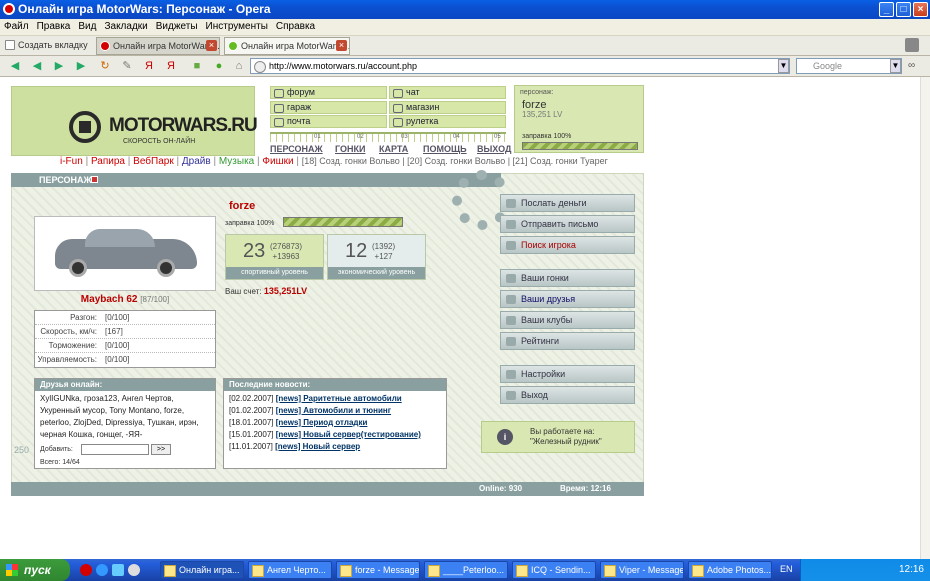 This screenshot has width=930, height=581. Describe the element at coordinates (783, 66) in the screenshot. I see `address-dropdown-icon: ▼` at that location.